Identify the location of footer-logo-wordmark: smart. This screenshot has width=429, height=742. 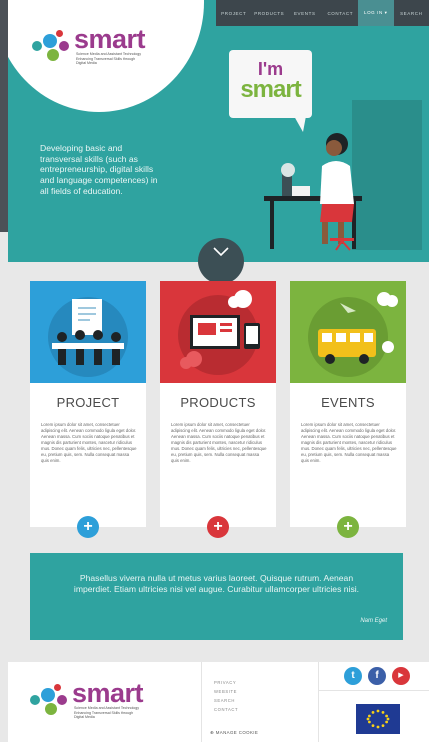
(108, 693).